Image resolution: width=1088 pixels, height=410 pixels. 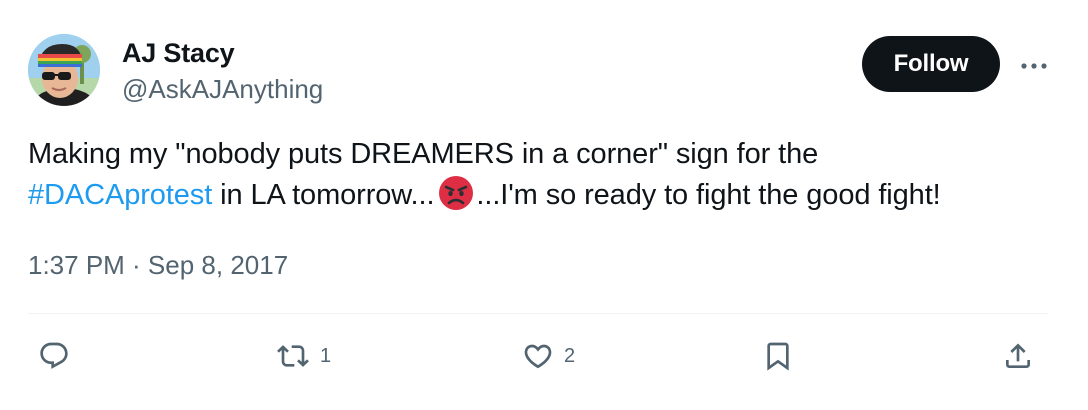 I want to click on like-count: 2, so click(x=570, y=355).